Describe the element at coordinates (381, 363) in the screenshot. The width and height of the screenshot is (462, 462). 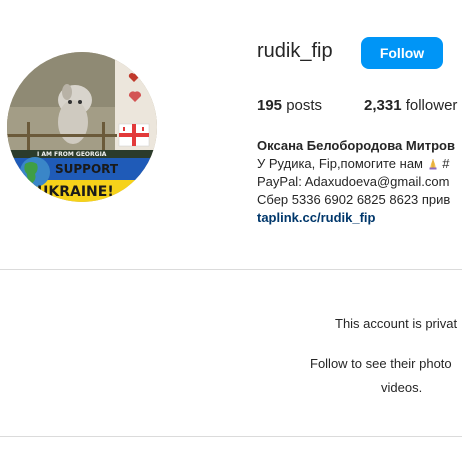
I see `private-message-line-1: Follow to see their photo` at that location.